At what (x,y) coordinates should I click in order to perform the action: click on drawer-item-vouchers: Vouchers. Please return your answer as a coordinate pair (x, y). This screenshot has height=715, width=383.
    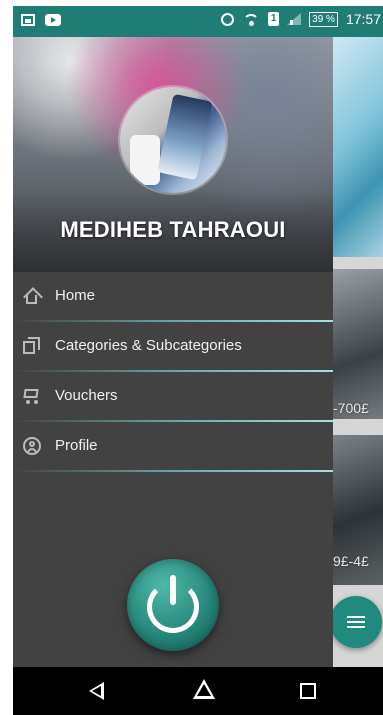
    Looking at the image, I should click on (173, 397).